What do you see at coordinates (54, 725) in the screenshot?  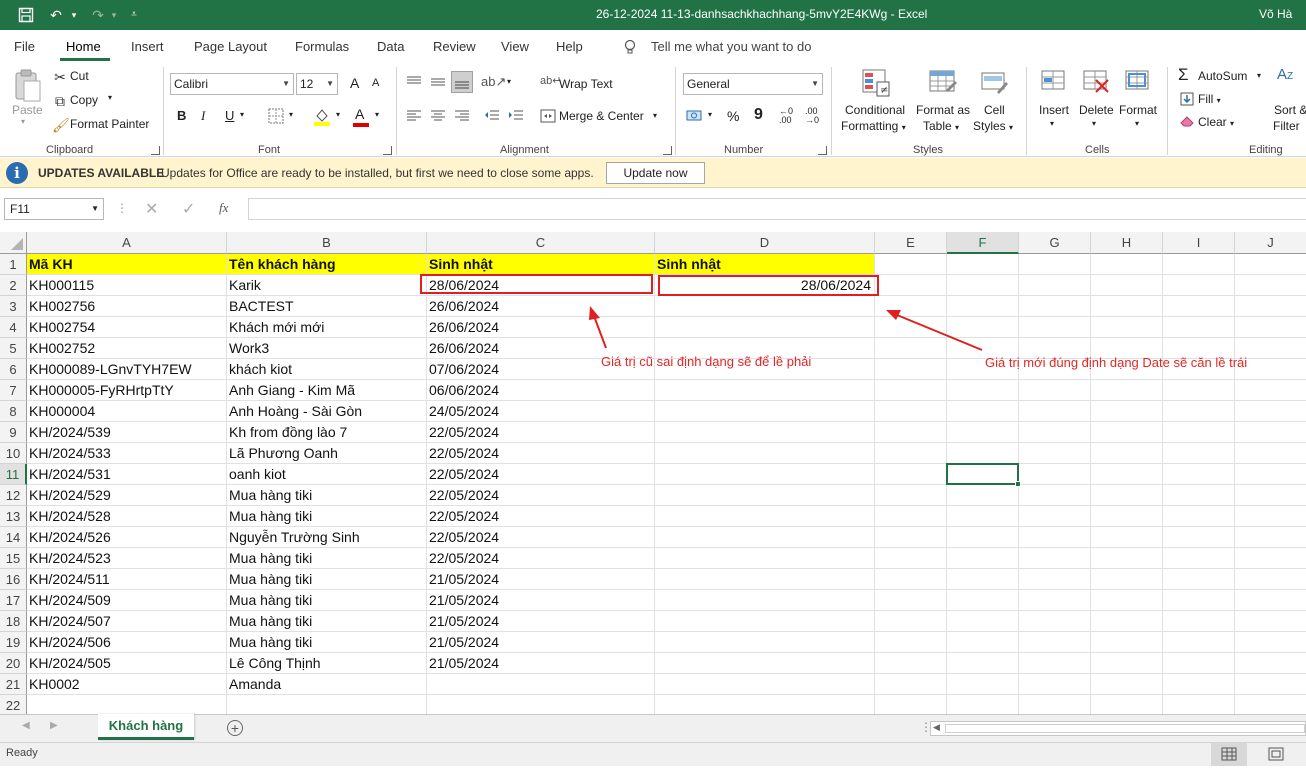 I see `next-sheet-icon: ▶` at bounding box center [54, 725].